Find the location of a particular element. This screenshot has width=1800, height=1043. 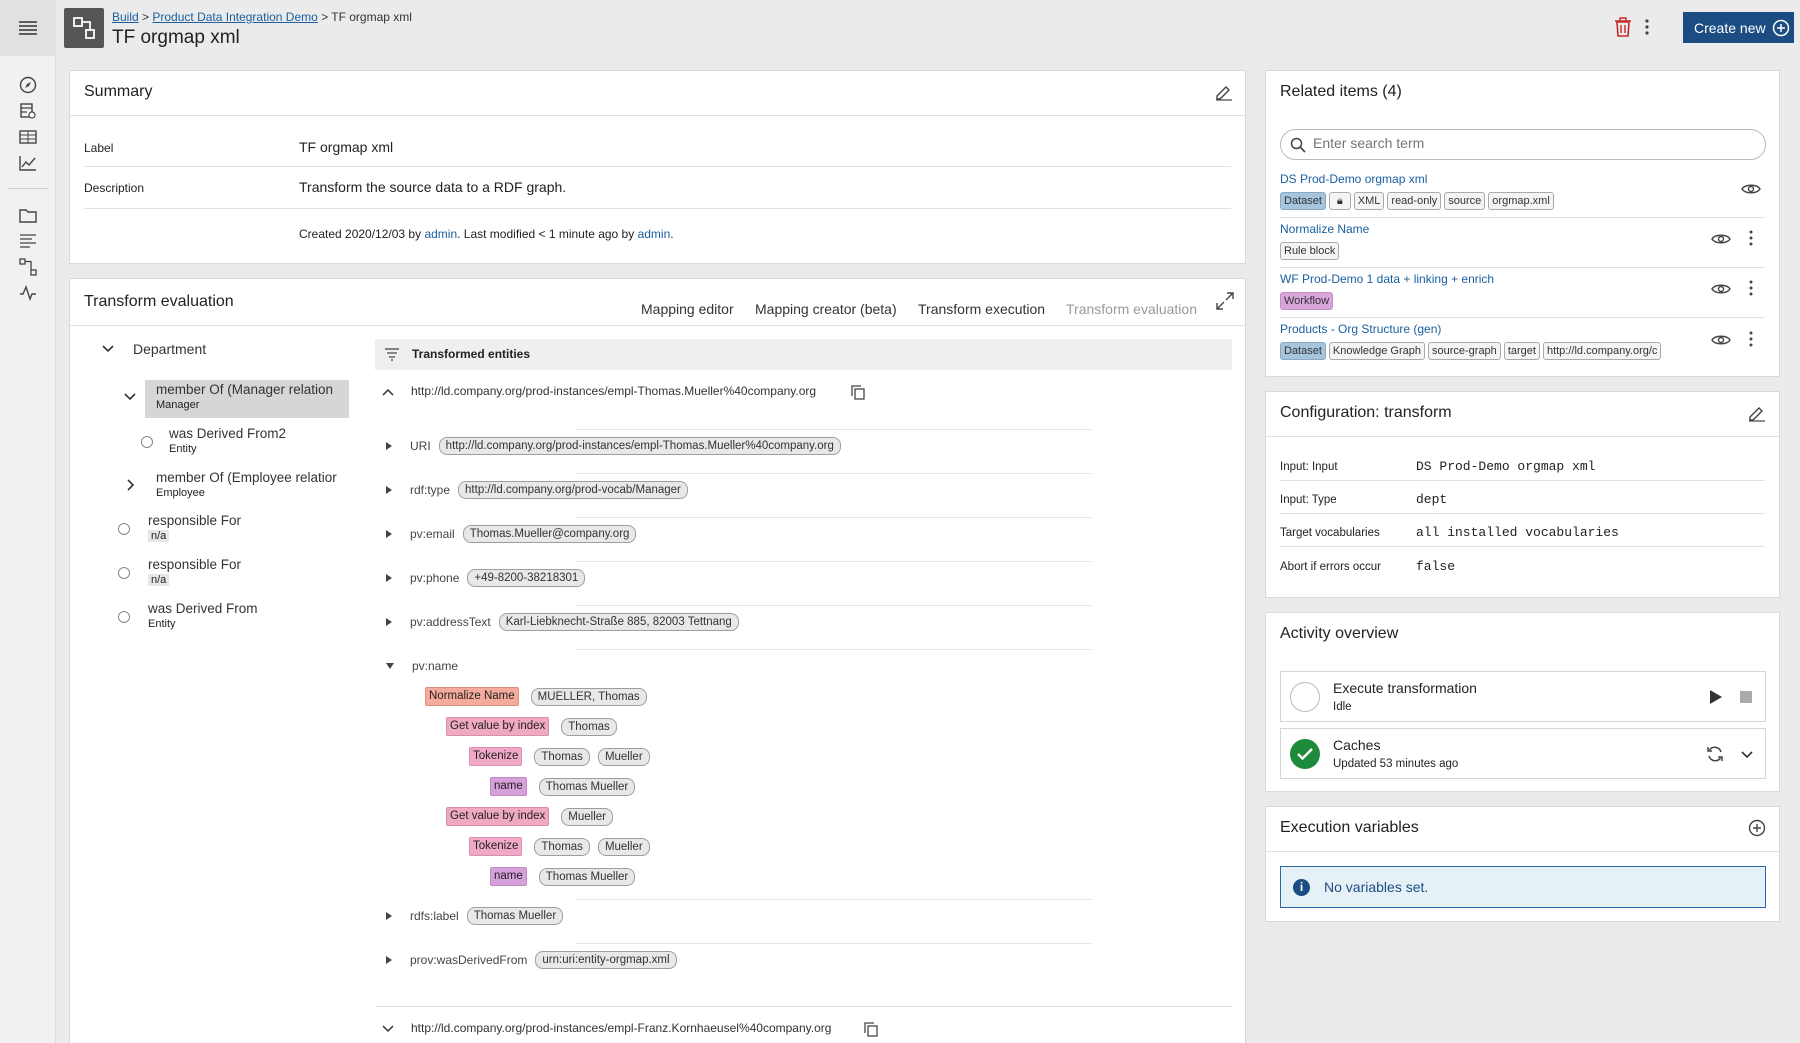

menu-icon is located at coordinates (28, 28).